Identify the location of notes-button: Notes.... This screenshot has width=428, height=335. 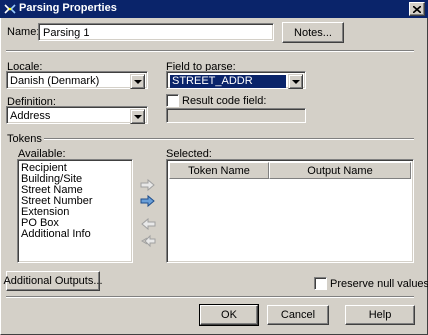
(313, 32).